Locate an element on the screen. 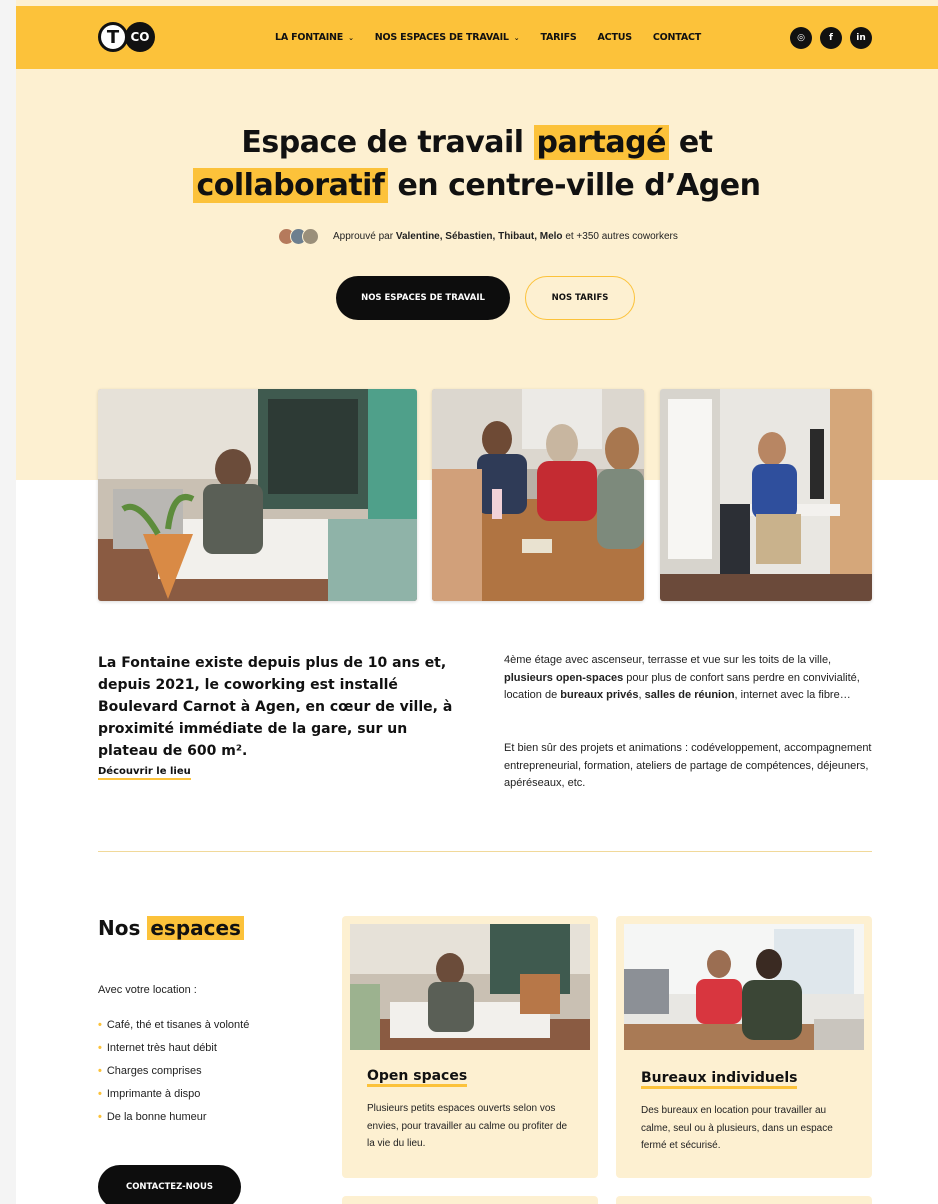 The image size is (938, 1204). instagram-icon: ◎ is located at coordinates (801, 38).